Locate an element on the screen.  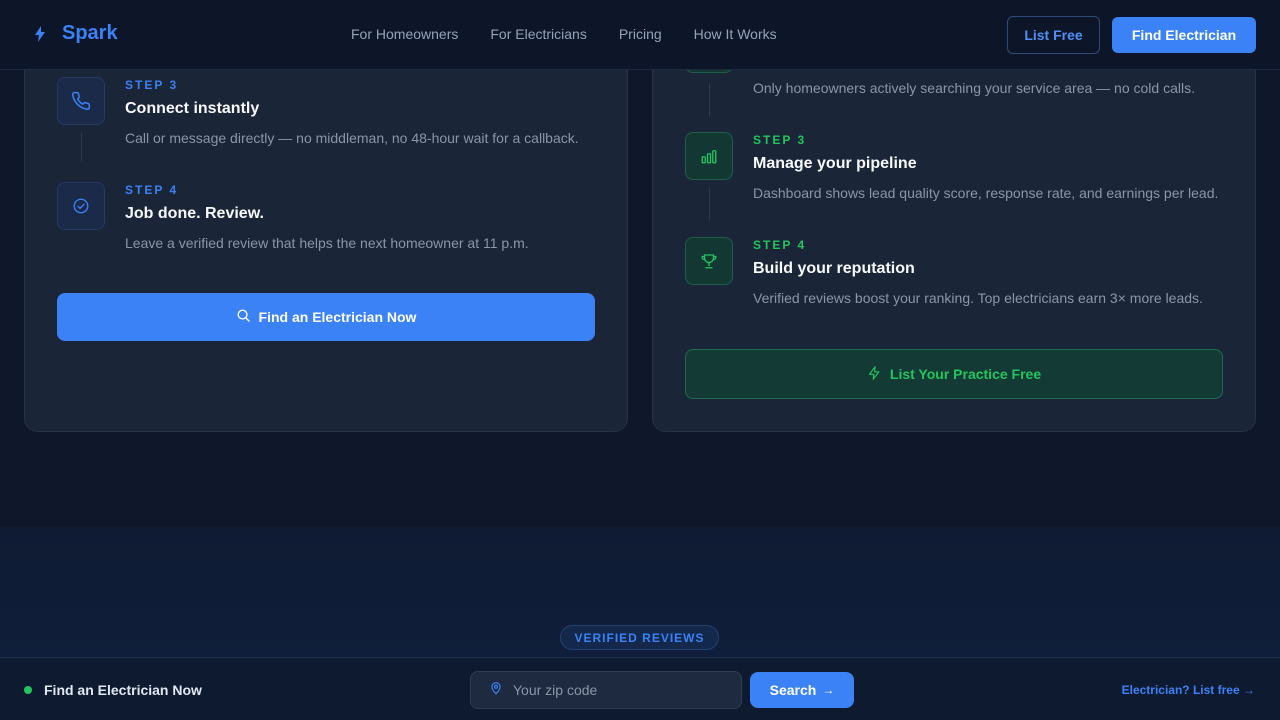
nav-link-pricing: Pricing is located at coordinates (640, 34).